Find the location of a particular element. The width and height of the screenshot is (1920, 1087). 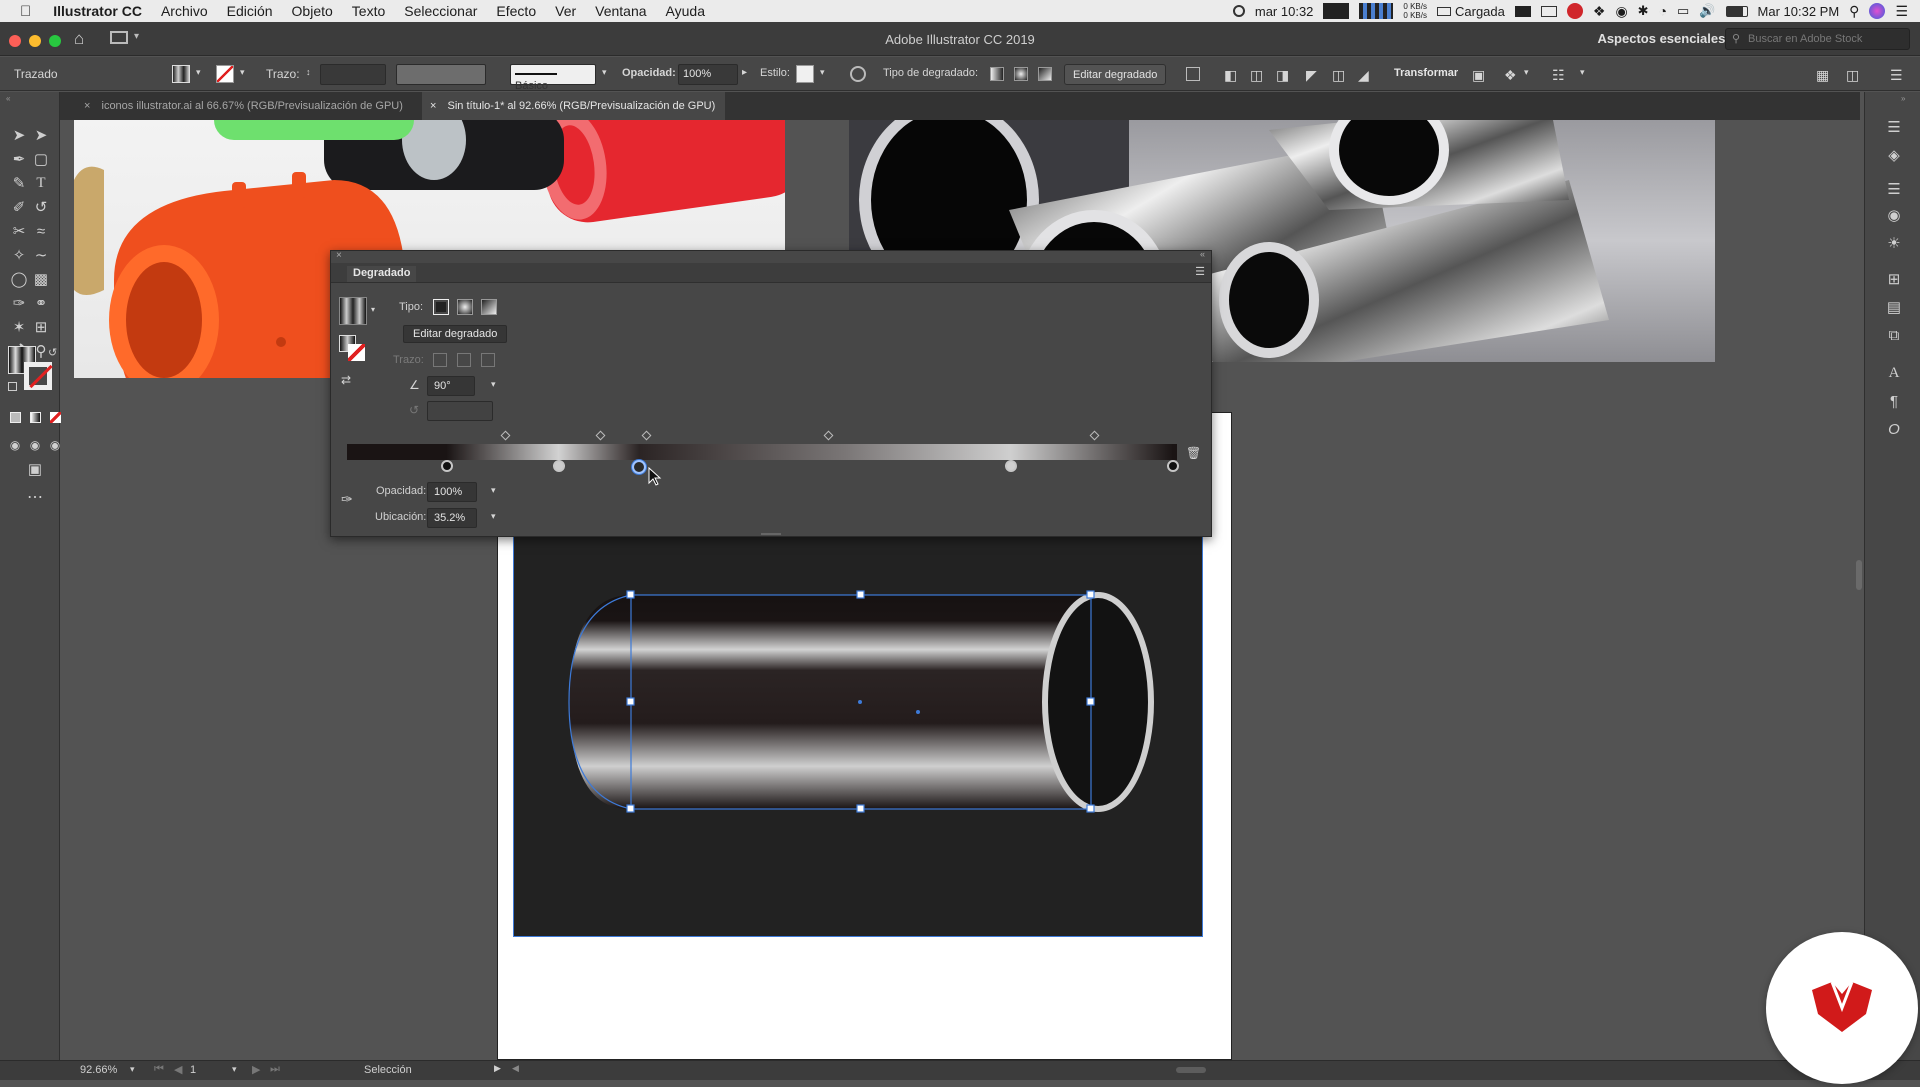

align-panel-icon: ▤ is located at coordinates (1894, 307).